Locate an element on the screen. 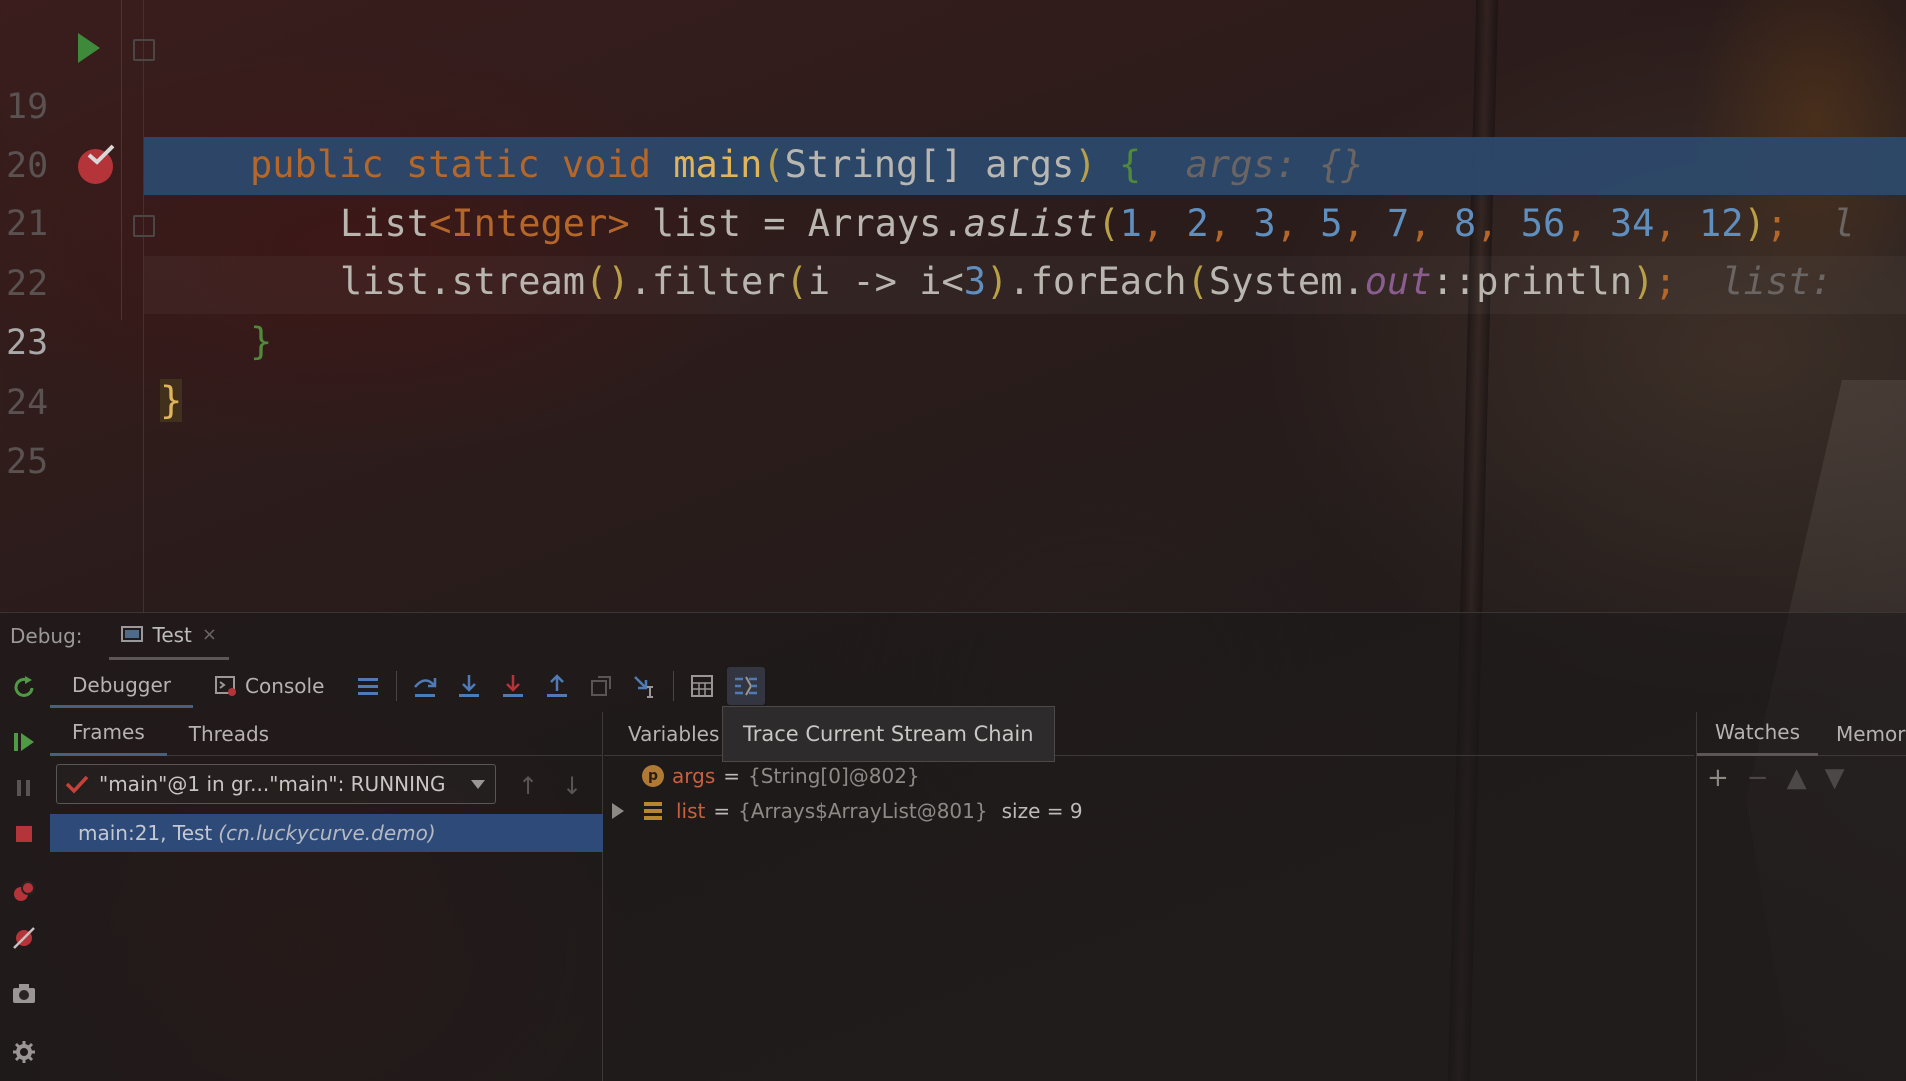 The image size is (1906, 1081). rerun-icon is located at coordinates (24, 688).